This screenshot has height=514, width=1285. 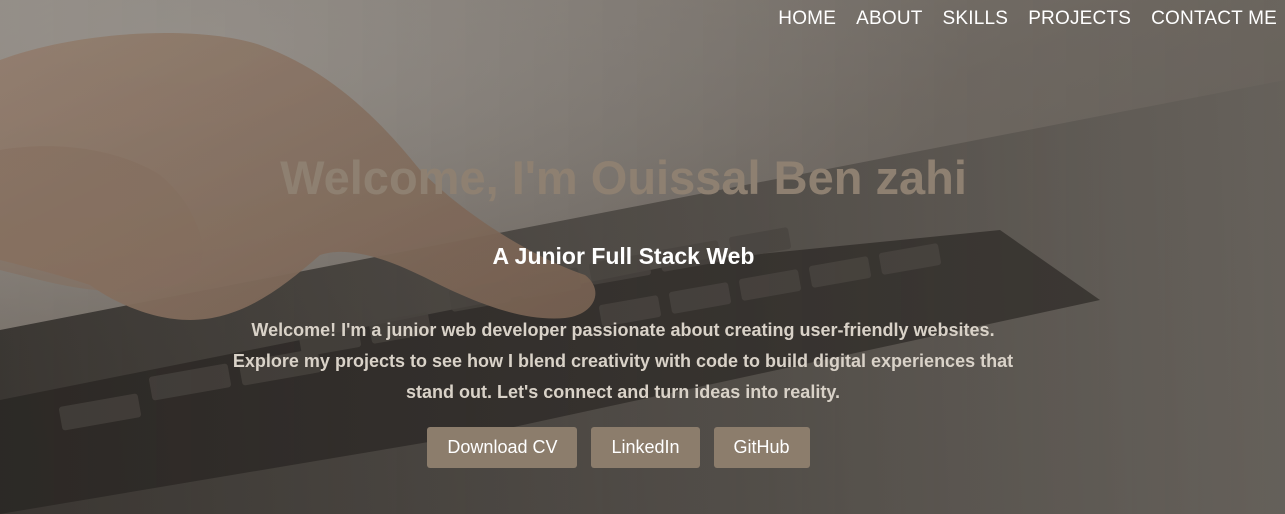 What do you see at coordinates (976, 19) in the screenshot?
I see `nav-item-skills: SKILLS` at bounding box center [976, 19].